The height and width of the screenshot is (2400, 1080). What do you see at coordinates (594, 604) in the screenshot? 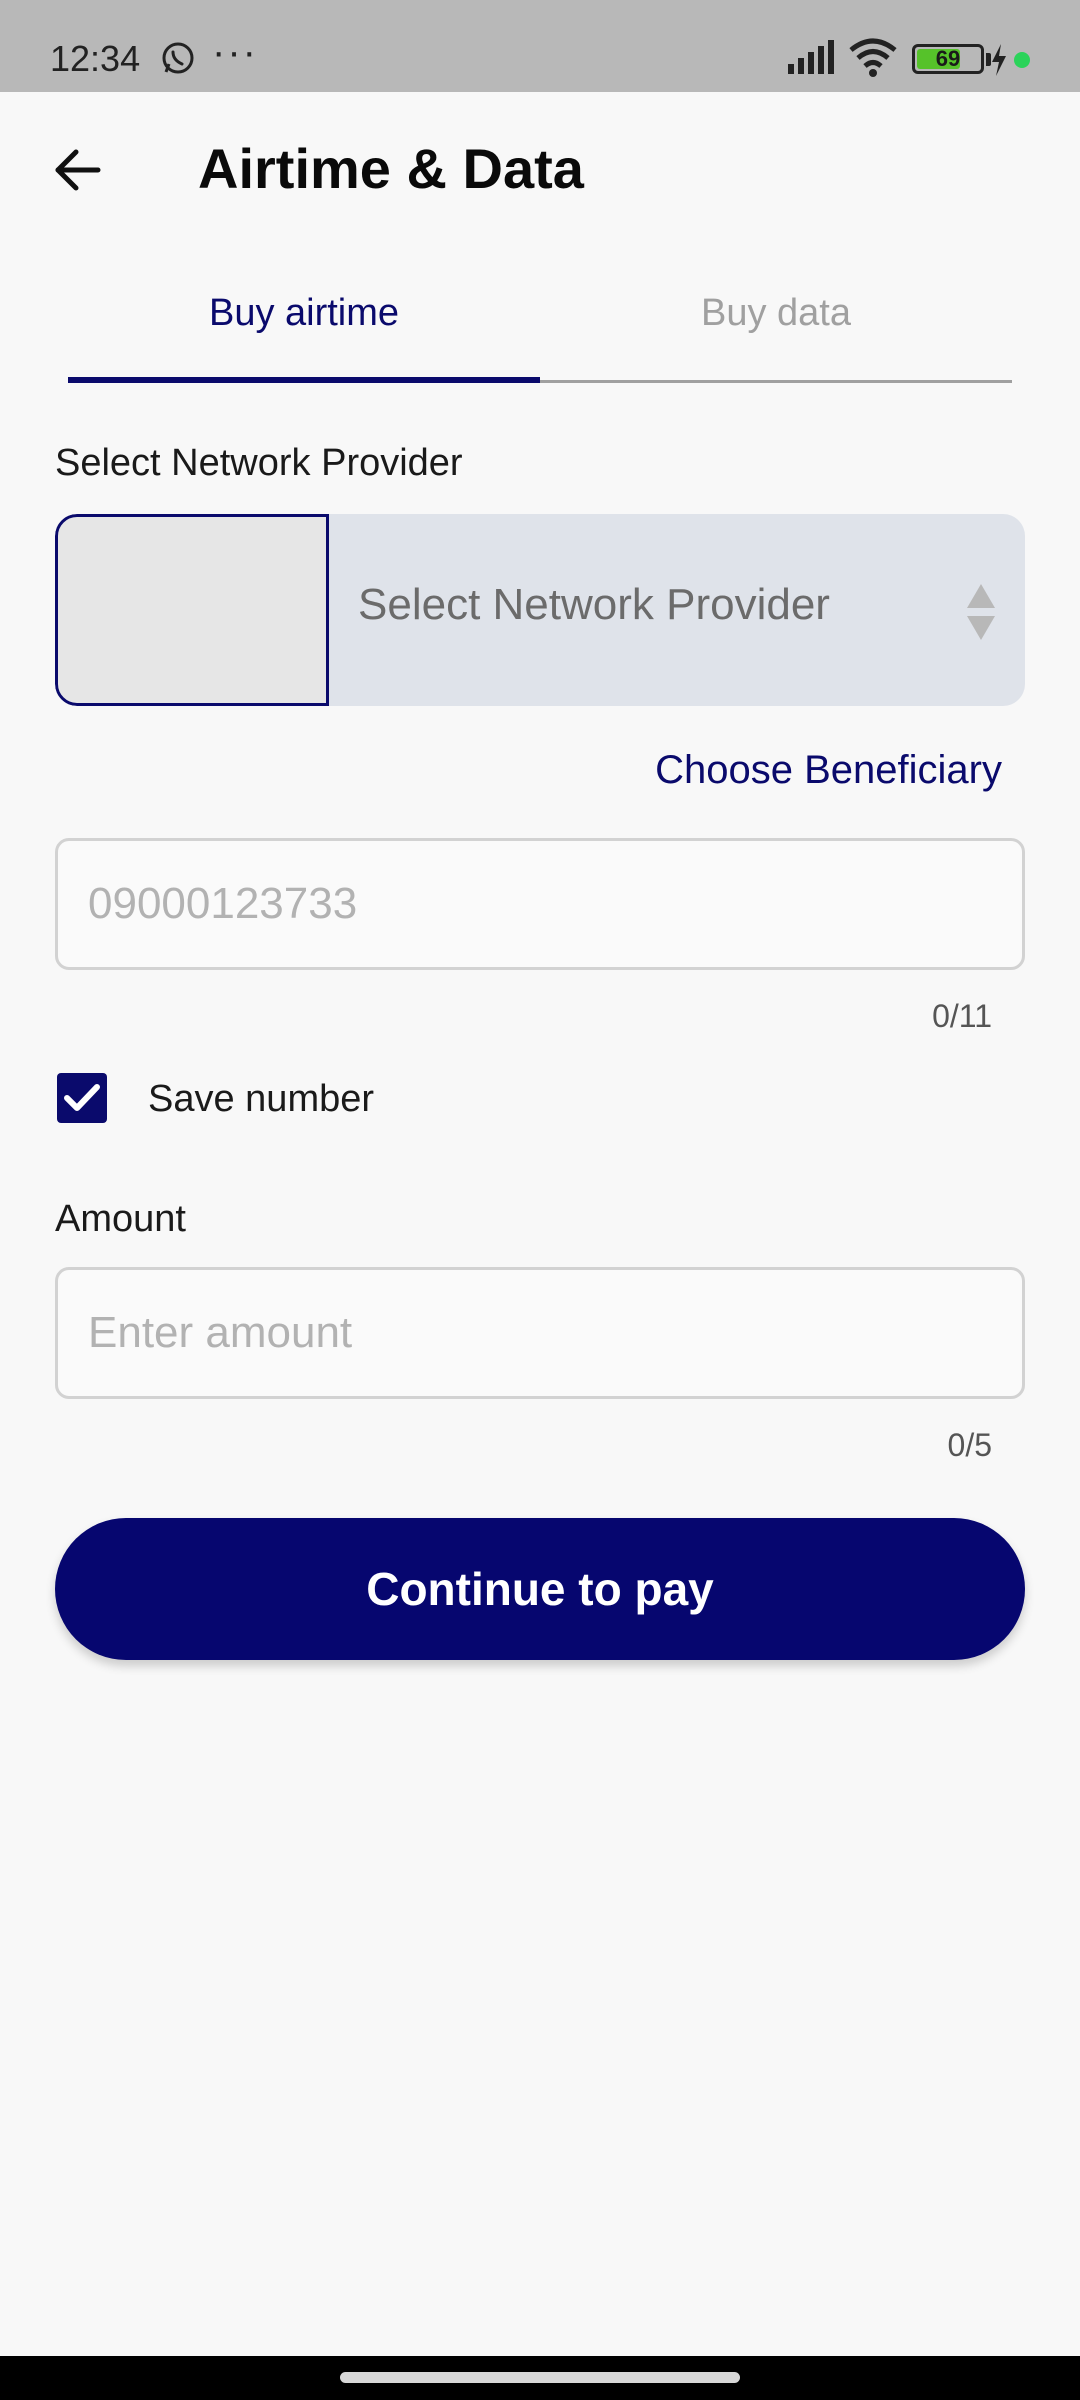
I see `network-provider-placeholder: Select Network Provider` at bounding box center [594, 604].